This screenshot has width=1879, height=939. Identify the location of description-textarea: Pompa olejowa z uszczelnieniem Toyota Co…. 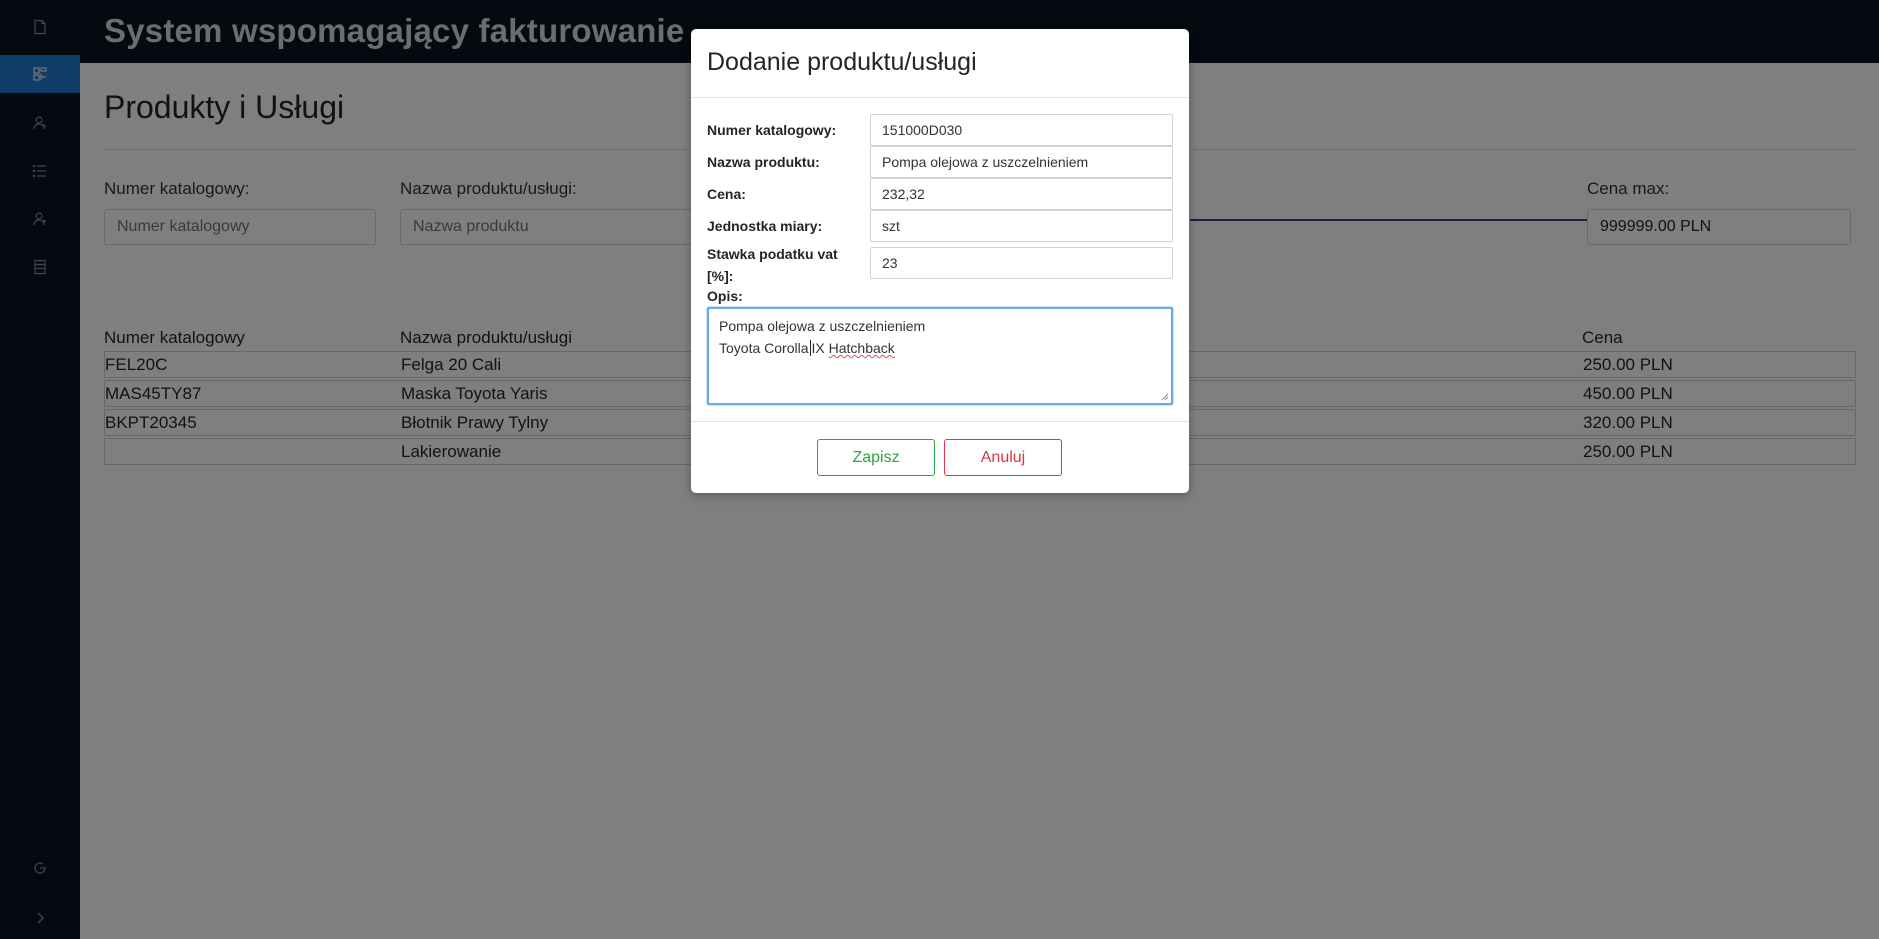
(940, 356).